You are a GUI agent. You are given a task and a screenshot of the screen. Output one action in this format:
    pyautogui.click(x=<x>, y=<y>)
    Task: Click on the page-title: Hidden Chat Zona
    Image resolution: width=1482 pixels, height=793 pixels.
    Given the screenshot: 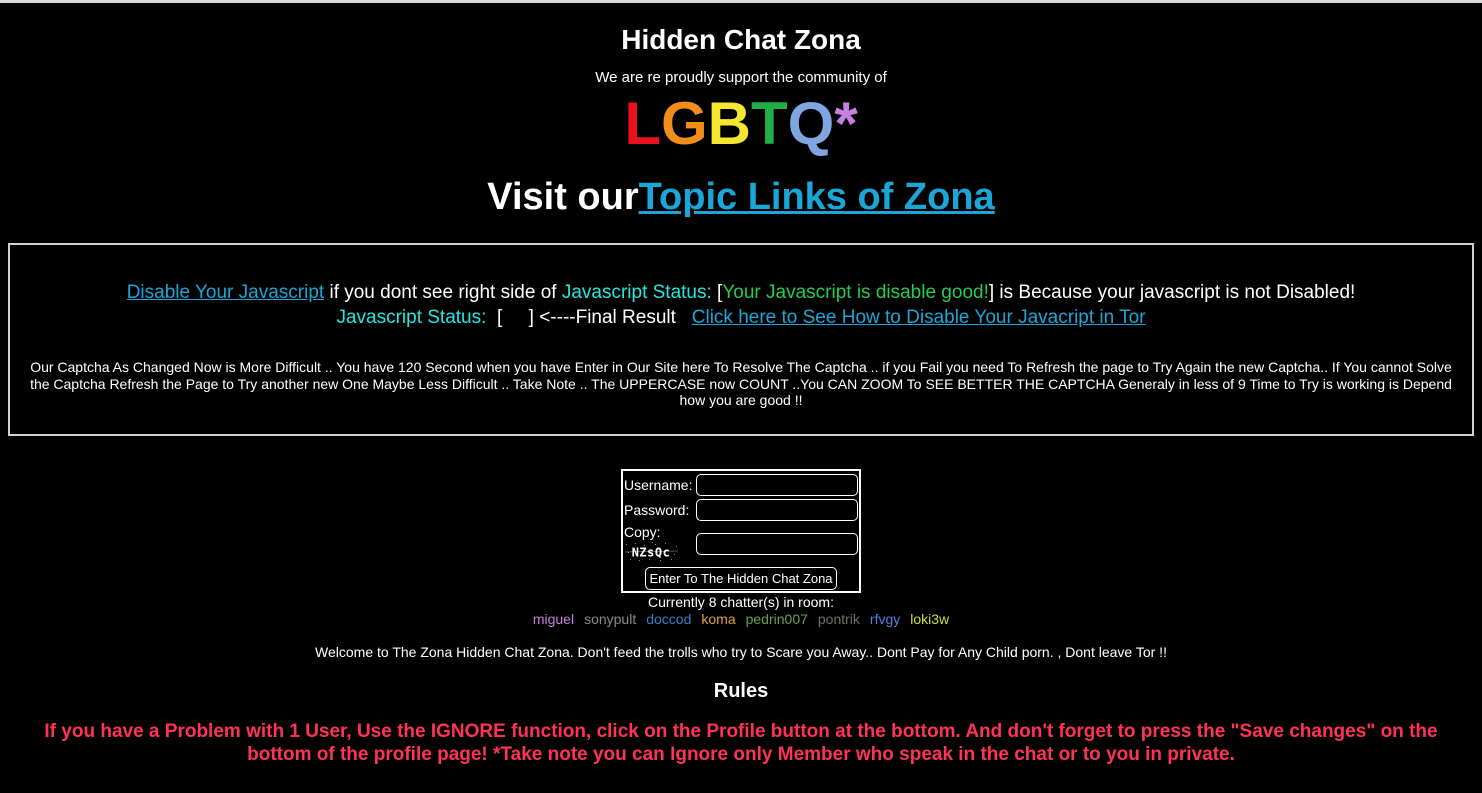 What is the action you would take?
    pyautogui.click(x=741, y=39)
    